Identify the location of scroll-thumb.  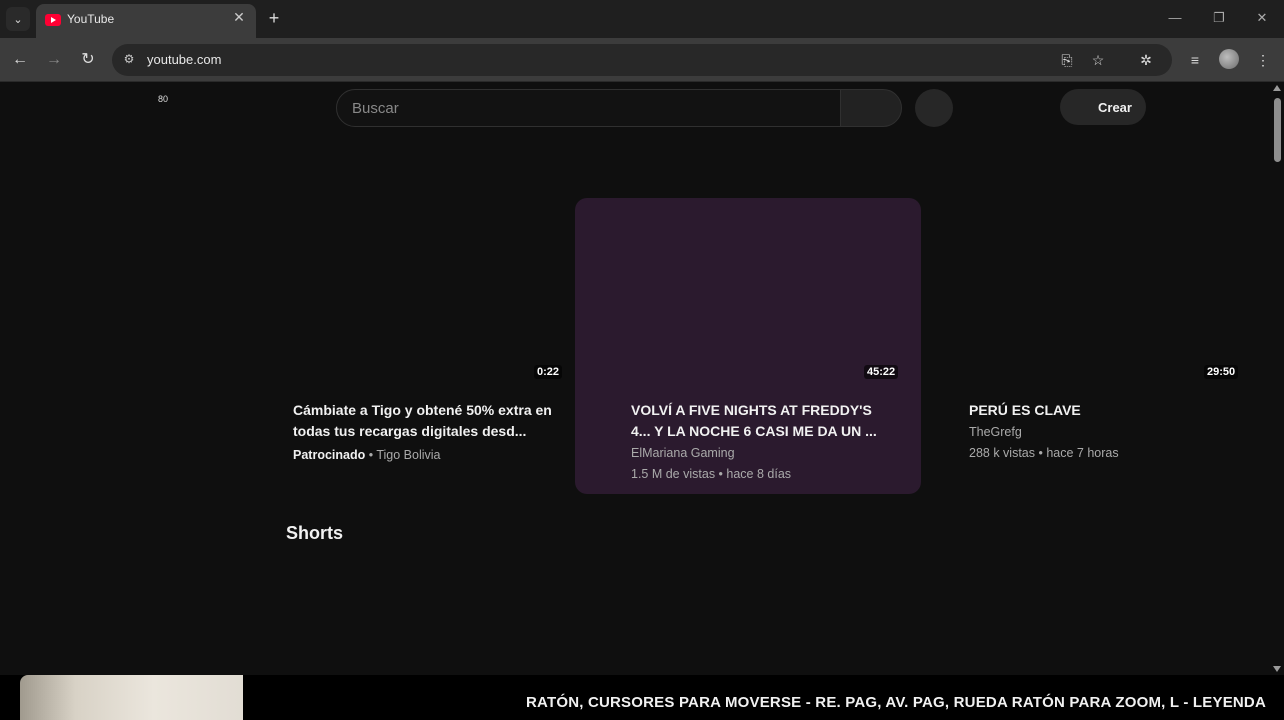
(1277, 130).